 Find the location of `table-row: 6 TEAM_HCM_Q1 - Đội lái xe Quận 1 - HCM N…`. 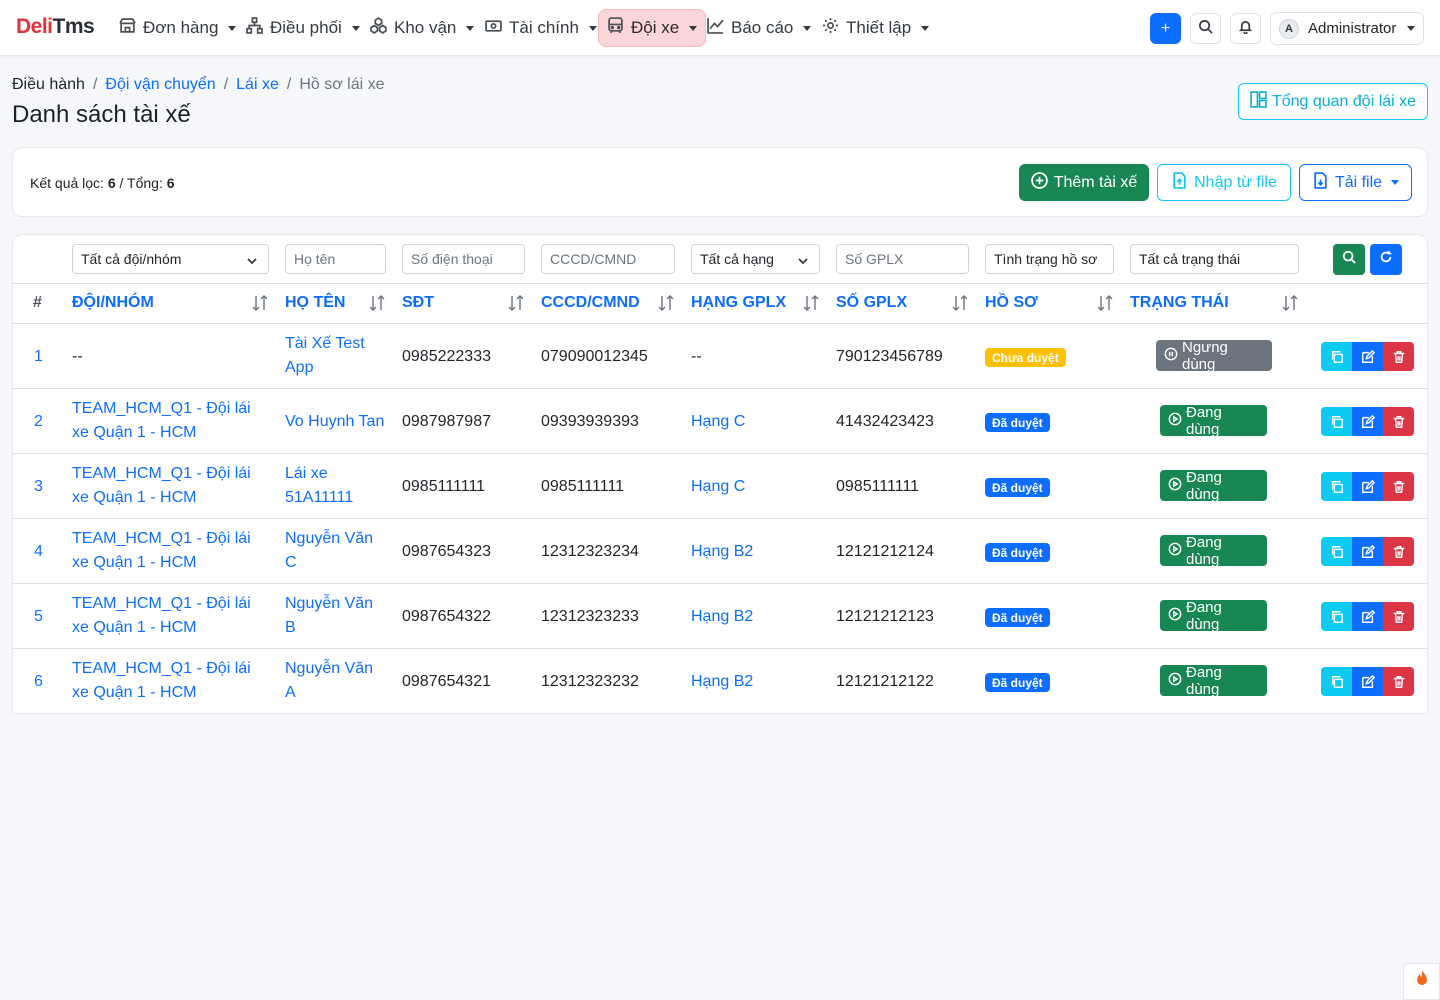

table-row: 6 TEAM_HCM_Q1 - Đội lái xe Quận 1 - HCM N… is located at coordinates (720, 681).